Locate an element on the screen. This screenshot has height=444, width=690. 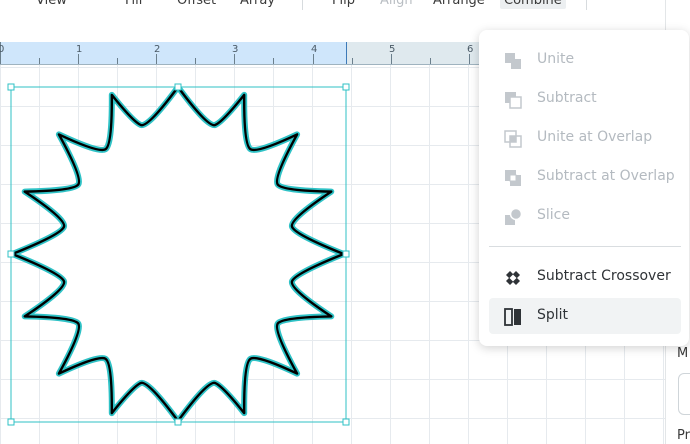
menu-item-subtract-at-overlap: Subtract at Overlap is located at coordinates (585, 177).